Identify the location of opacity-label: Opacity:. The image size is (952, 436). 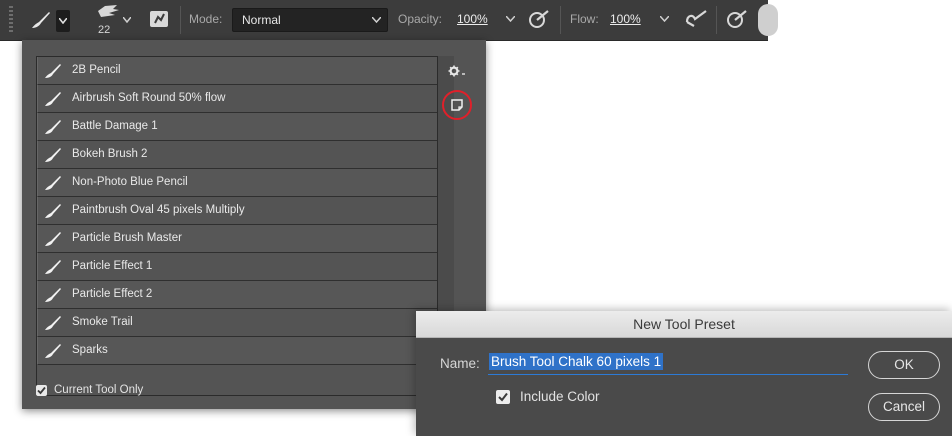
(420, 19).